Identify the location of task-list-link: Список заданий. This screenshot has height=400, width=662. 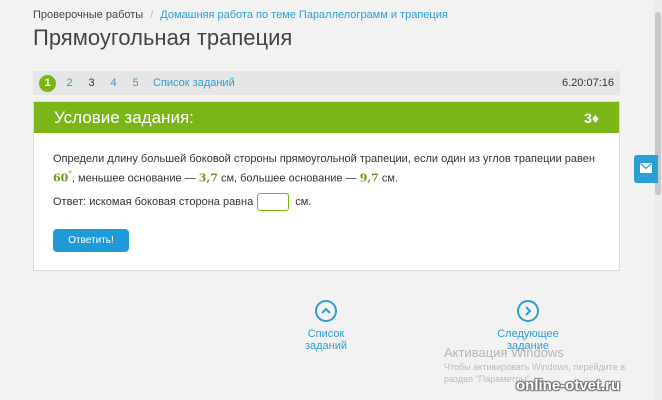
(194, 83).